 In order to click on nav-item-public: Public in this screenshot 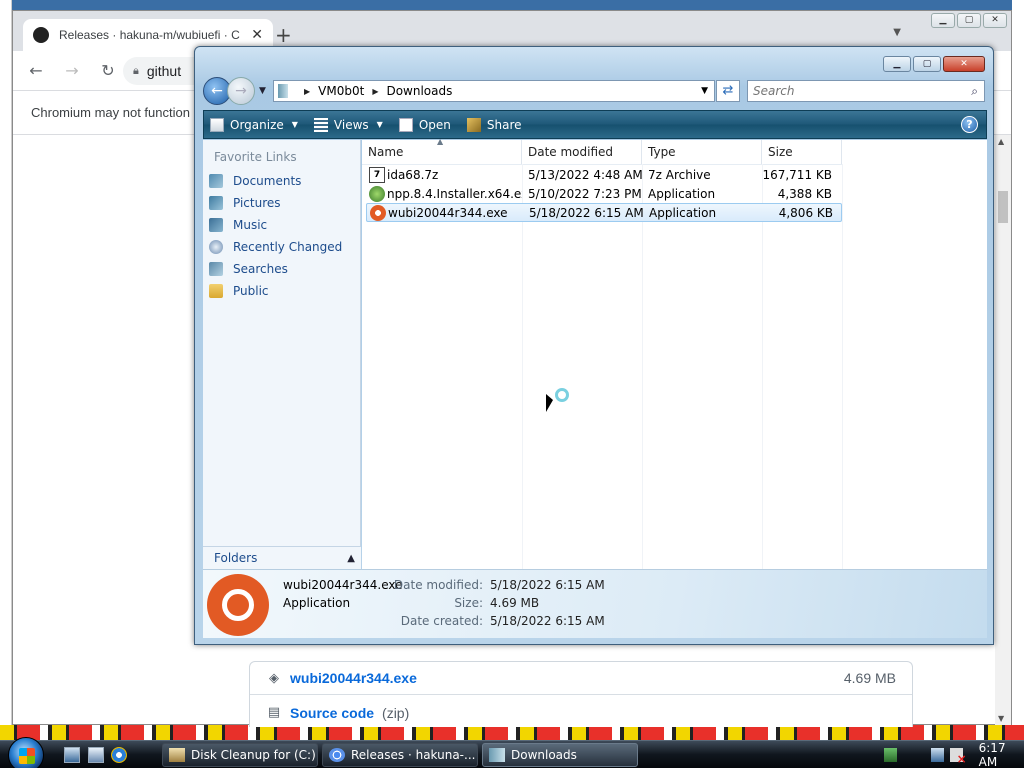, I will do `click(281, 291)`.